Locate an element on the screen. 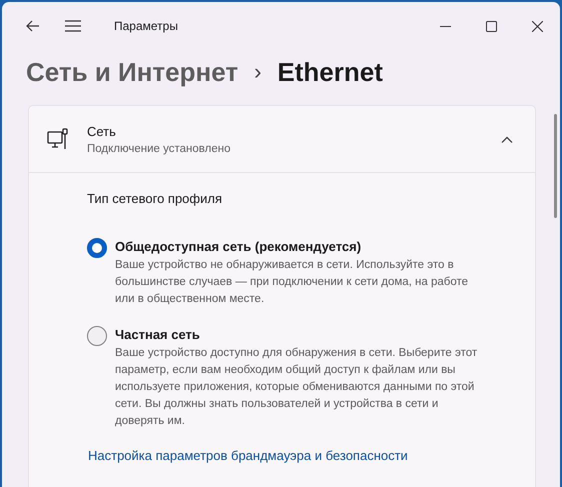 This screenshot has width=562, height=487. chevron-icon is located at coordinates (507, 139).